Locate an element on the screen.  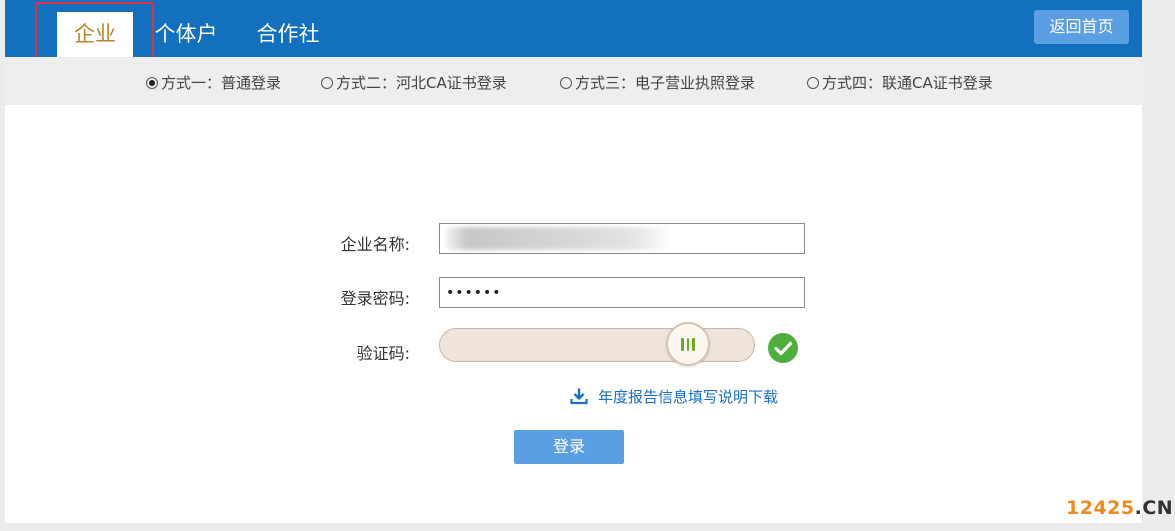
login-button: 登录 is located at coordinates (569, 447).